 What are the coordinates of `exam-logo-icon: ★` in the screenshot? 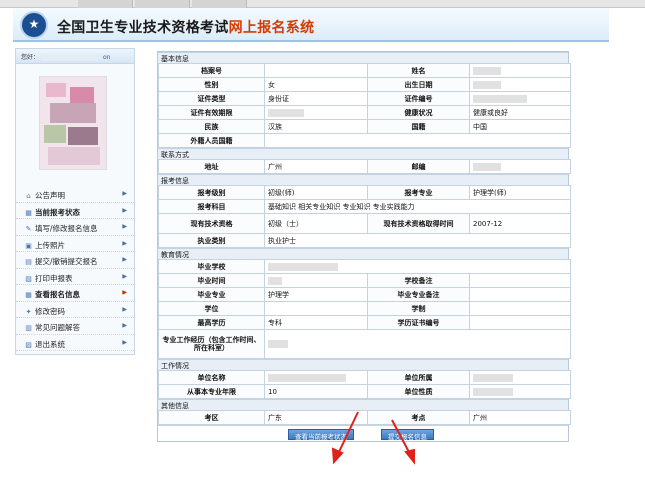 It's located at (34, 25).